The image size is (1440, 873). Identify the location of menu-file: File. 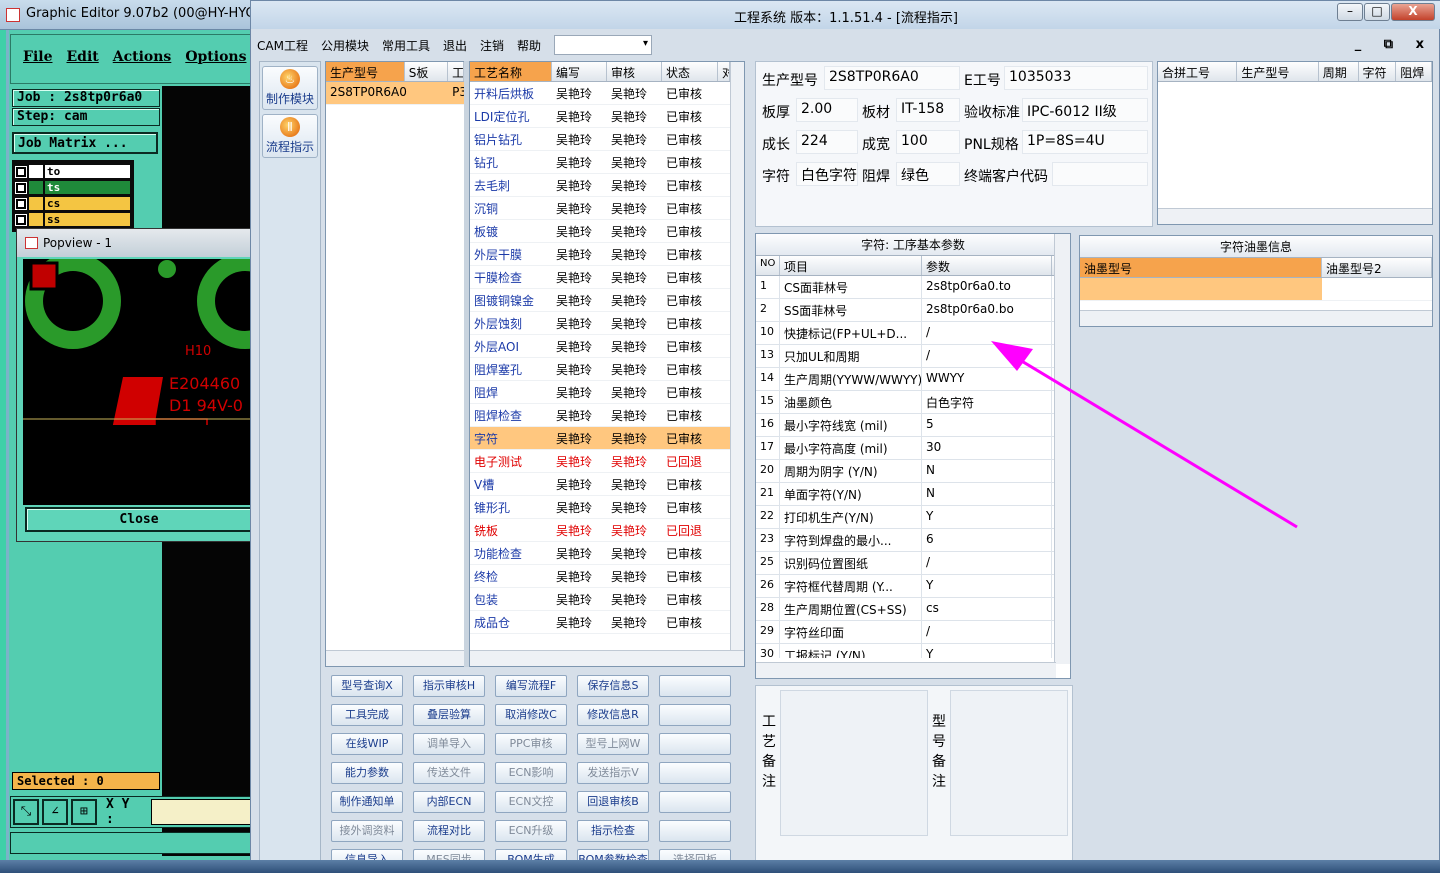
(37, 57).